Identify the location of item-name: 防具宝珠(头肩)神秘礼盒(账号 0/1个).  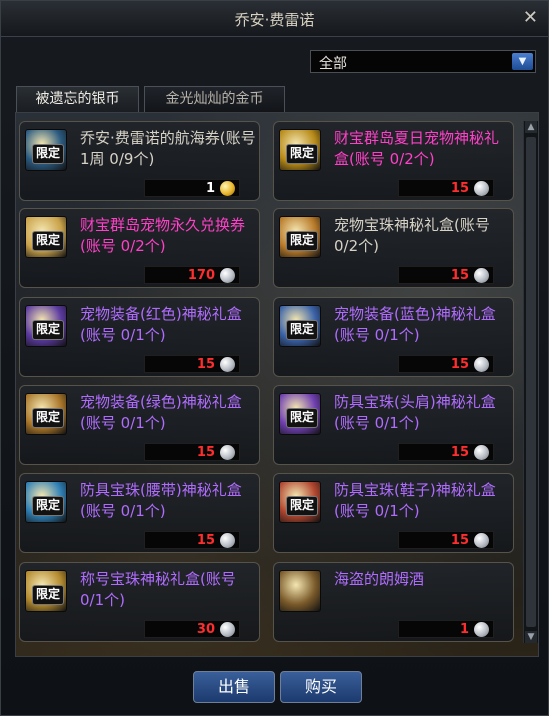
(415, 412).